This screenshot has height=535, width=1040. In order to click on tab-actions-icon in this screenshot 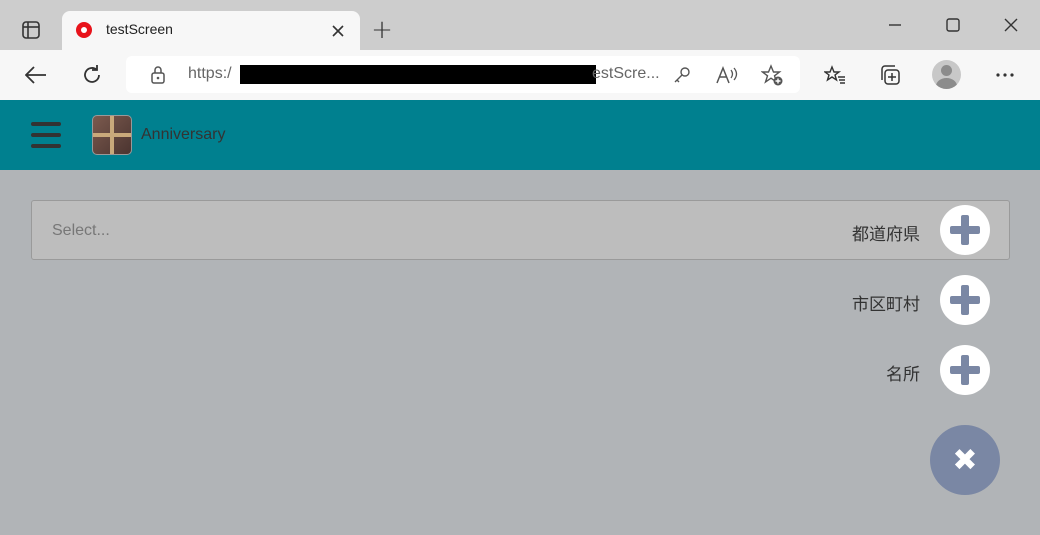, I will do `click(31, 30)`.